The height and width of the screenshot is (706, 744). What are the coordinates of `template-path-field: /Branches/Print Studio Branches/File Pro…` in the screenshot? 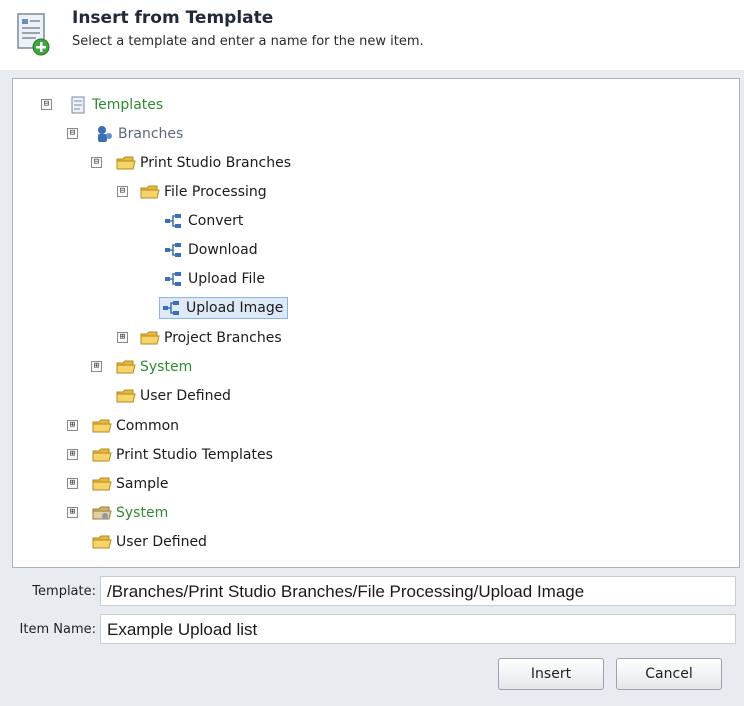 It's located at (418, 591).